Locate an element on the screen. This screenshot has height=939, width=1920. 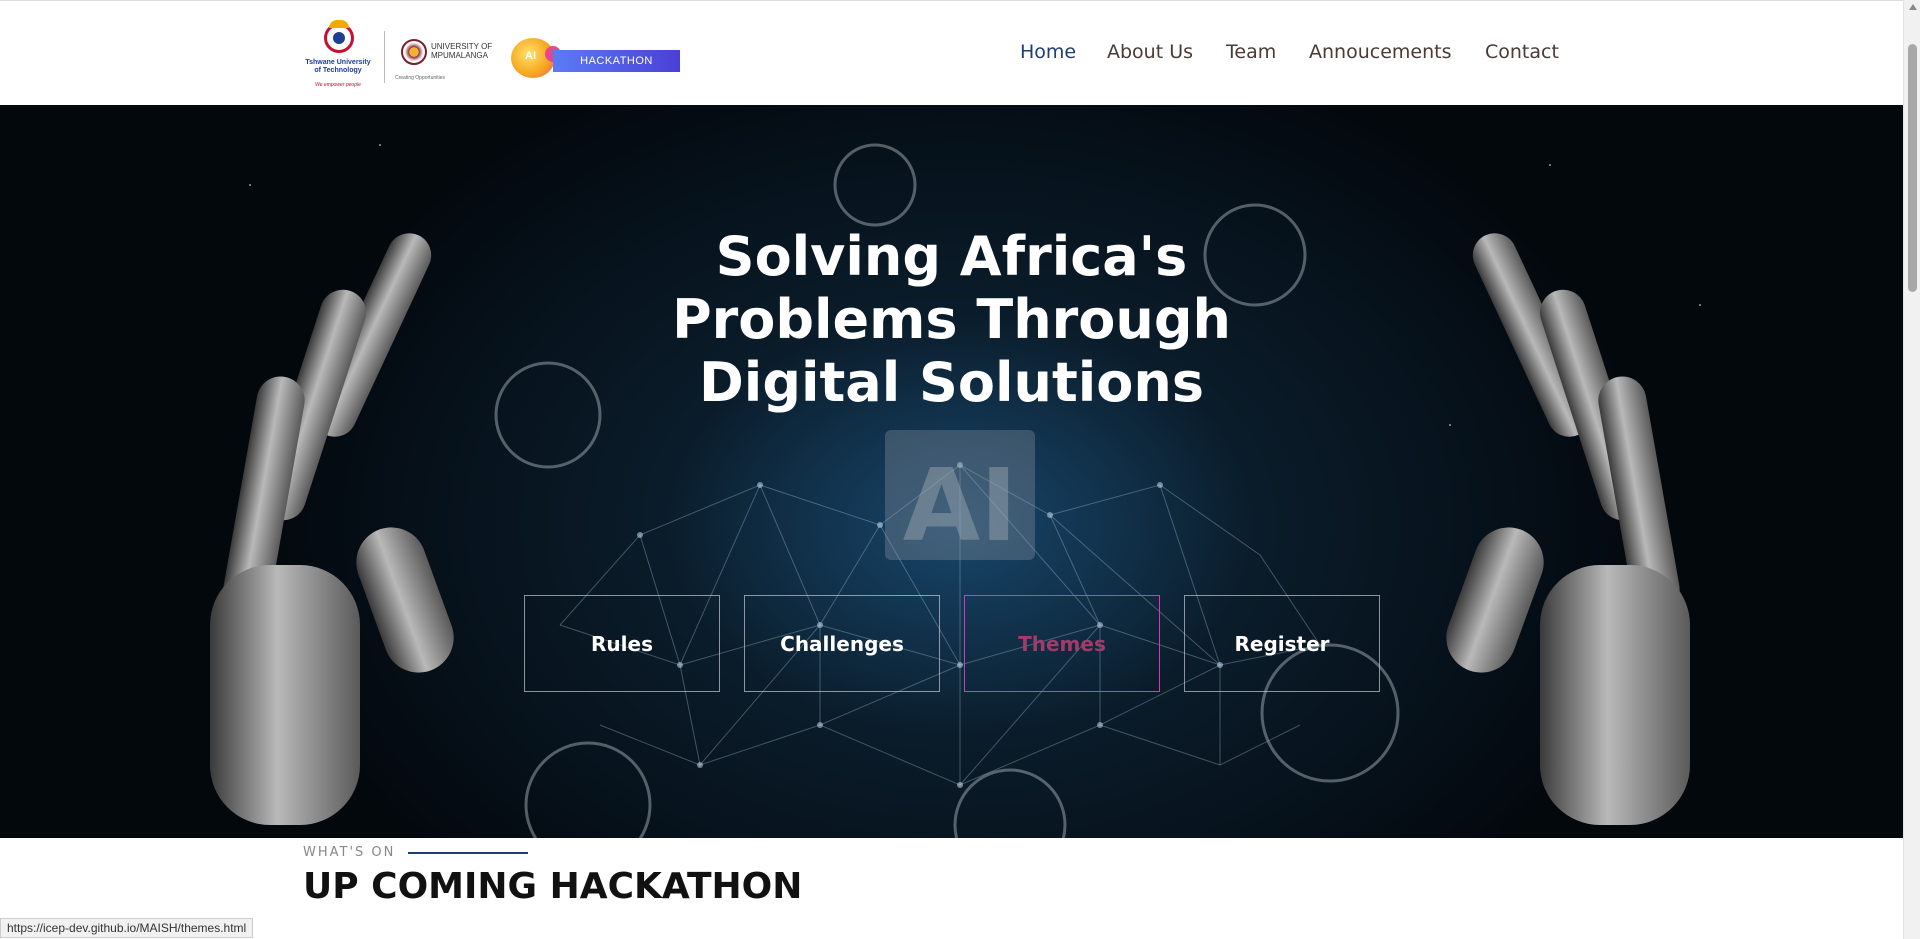
hero-title-line2: Problems Through is located at coordinates (951, 319).